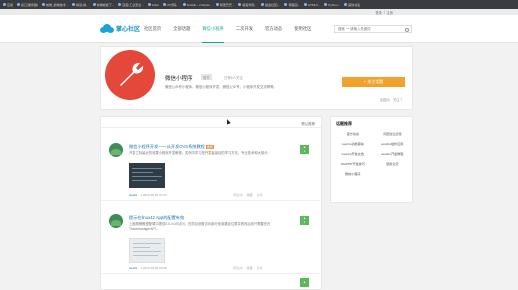 The height and width of the screenshot is (290, 518). I want to click on site-header: 掌心社区 社区首页 全部话题 微信小程序 二次开发 官方动态 使用社区, so click(259, 29).